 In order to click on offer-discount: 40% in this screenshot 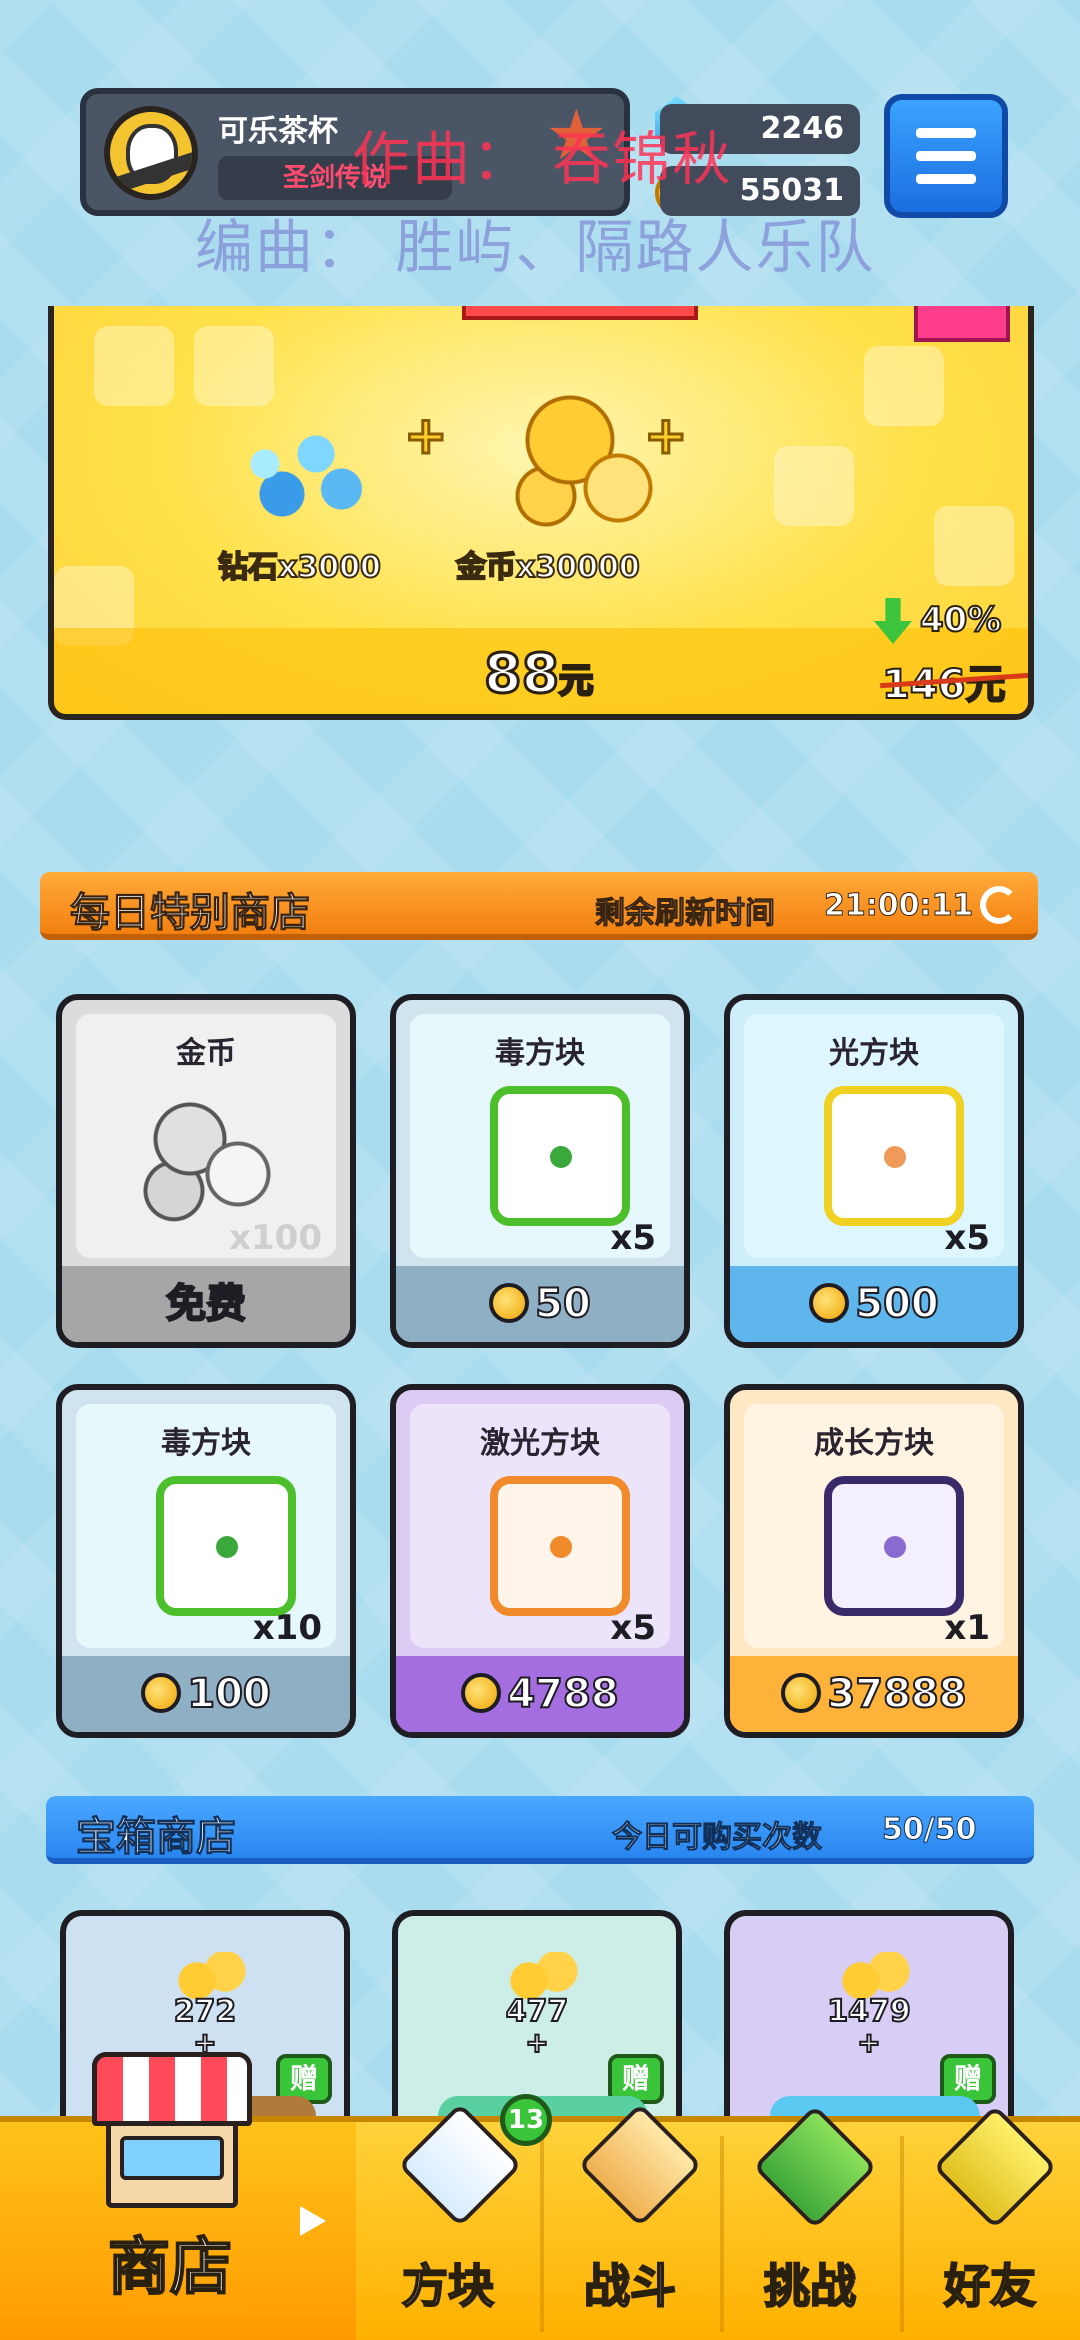, I will do `click(960, 620)`.